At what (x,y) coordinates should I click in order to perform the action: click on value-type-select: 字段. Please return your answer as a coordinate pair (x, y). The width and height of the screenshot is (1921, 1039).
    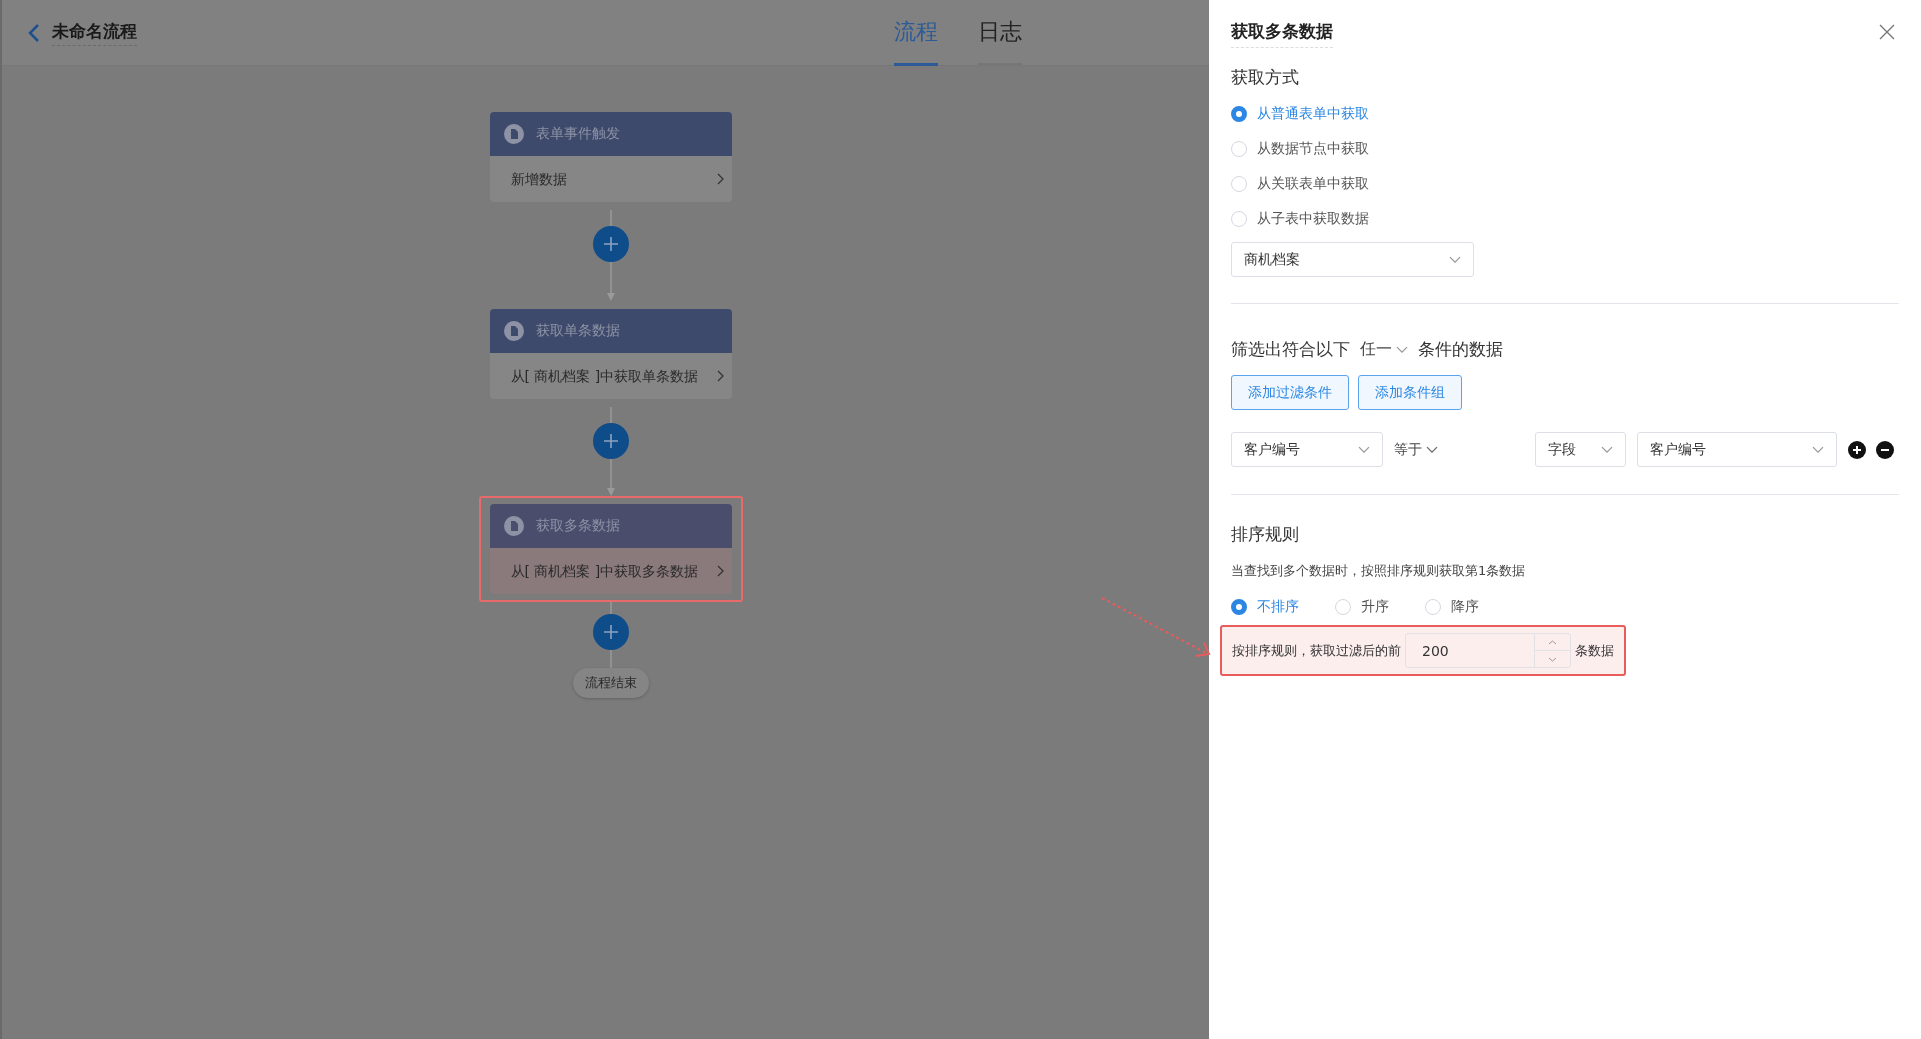
    Looking at the image, I should click on (1580, 449).